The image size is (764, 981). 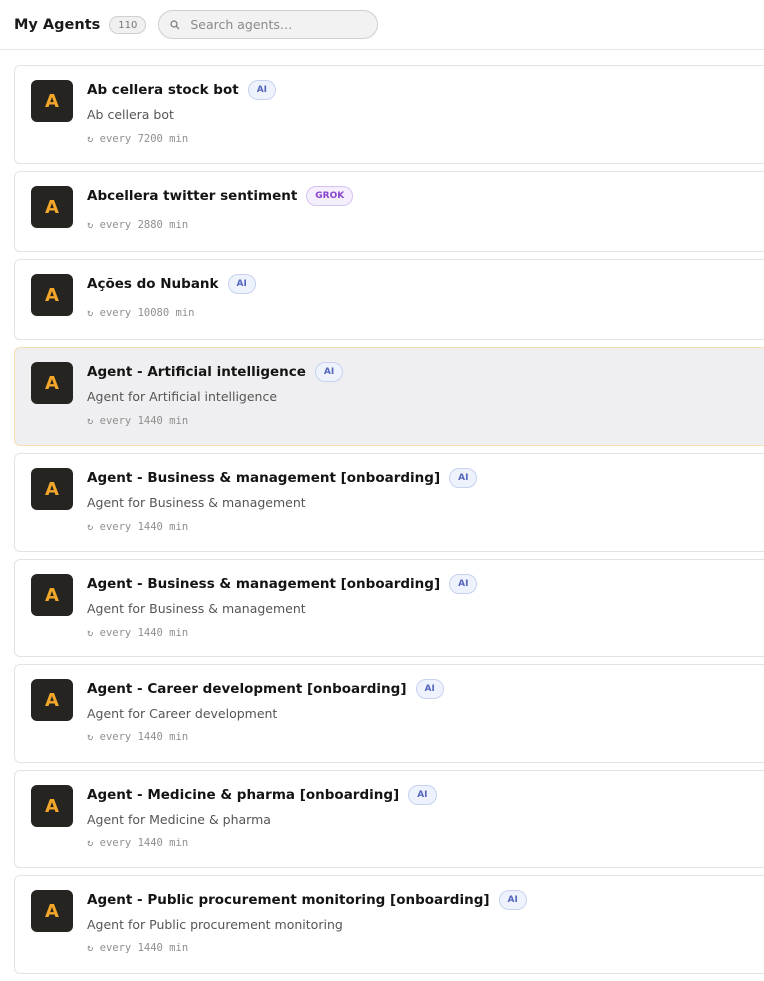 I want to click on model-tag: GROK, so click(x=330, y=196).